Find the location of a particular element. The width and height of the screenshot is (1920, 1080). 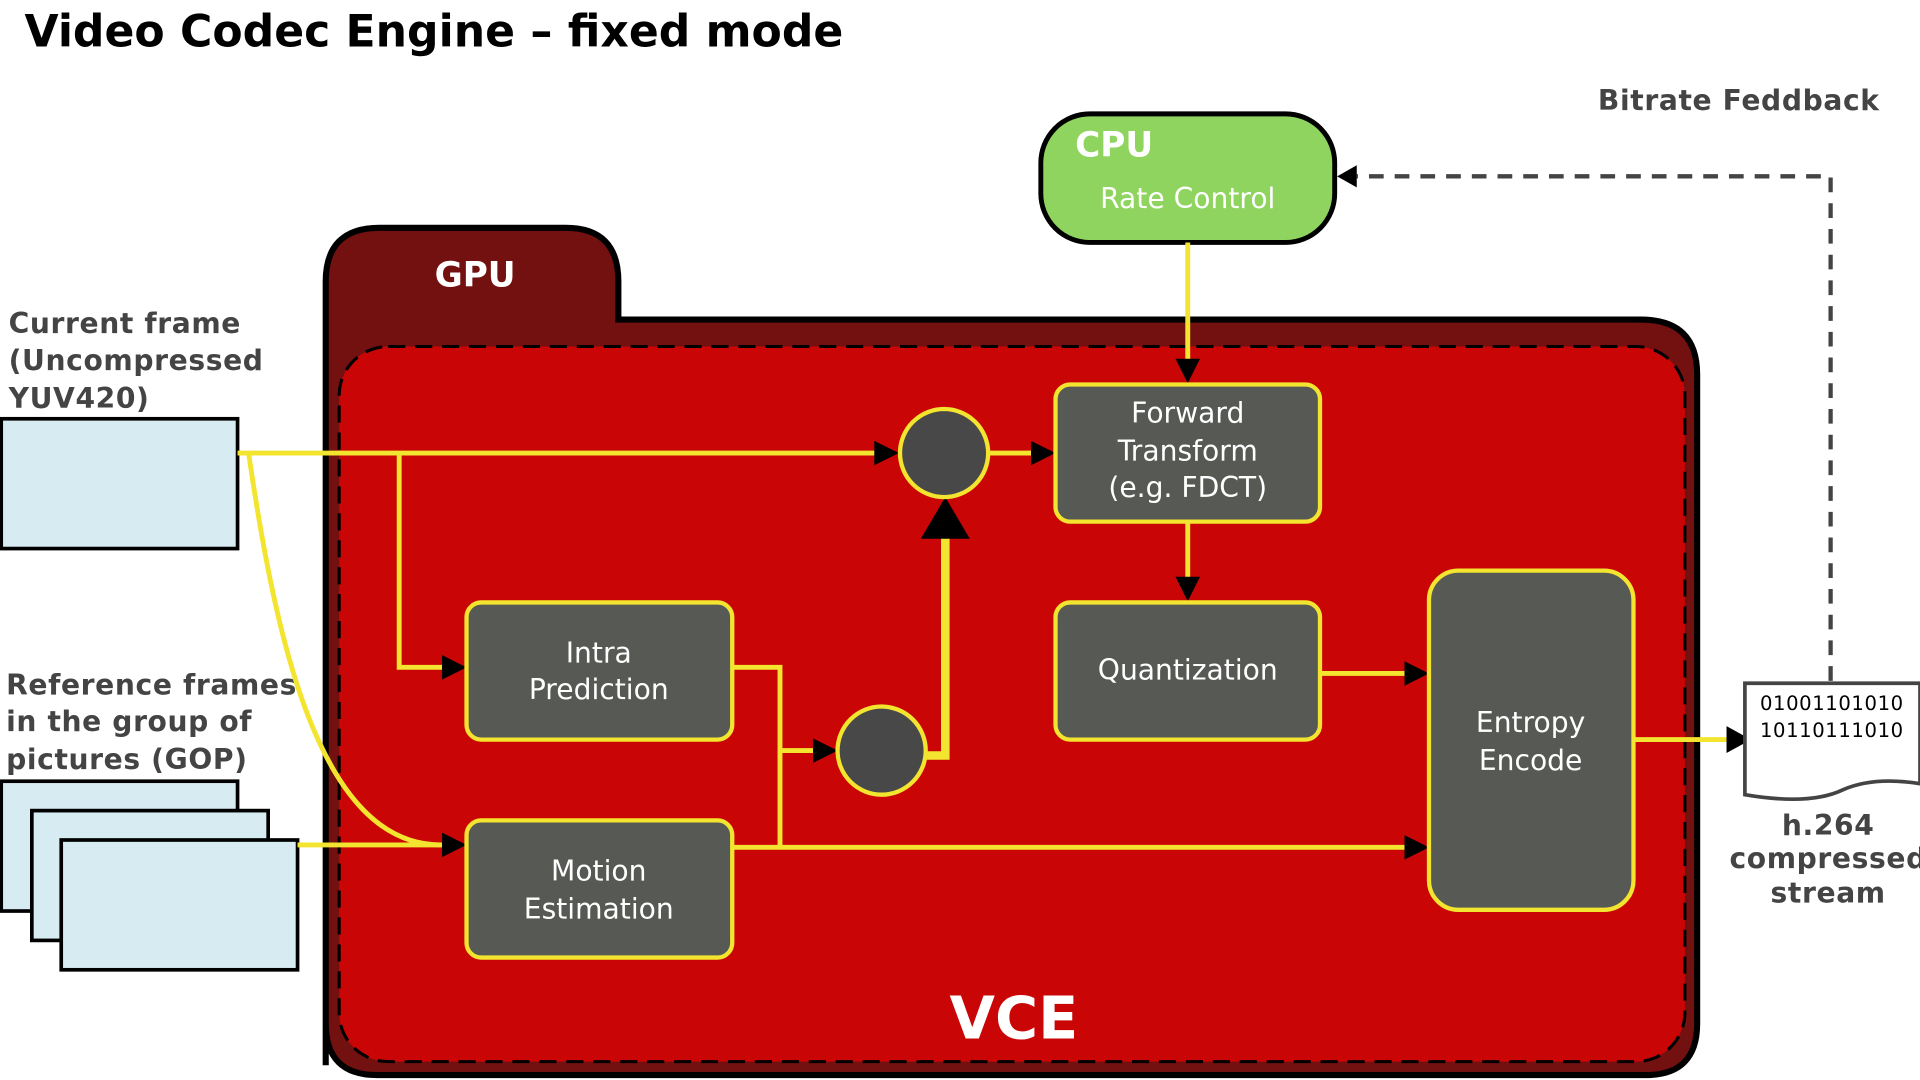

reference-frames-line-3: pictures (GOP) is located at coordinates (127, 759).